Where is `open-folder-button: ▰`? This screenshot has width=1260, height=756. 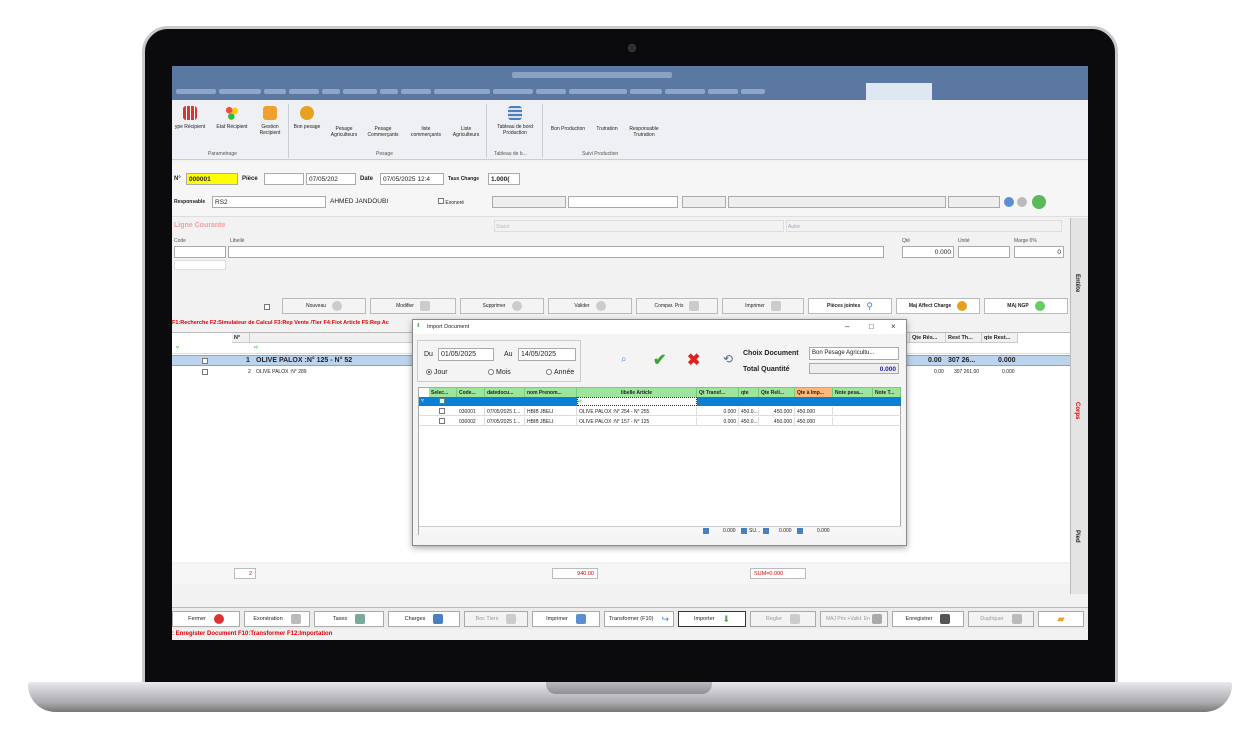 open-folder-button: ▰ is located at coordinates (1061, 619).